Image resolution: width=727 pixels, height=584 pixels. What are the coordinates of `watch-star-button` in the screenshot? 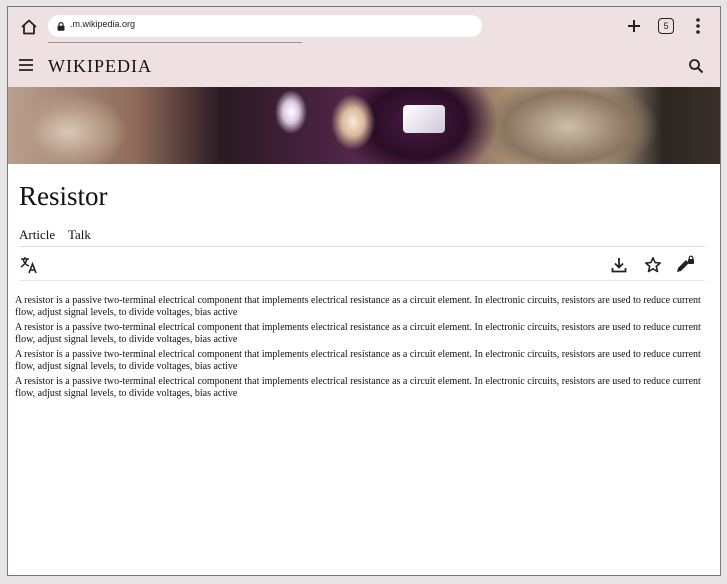 It's located at (653, 265).